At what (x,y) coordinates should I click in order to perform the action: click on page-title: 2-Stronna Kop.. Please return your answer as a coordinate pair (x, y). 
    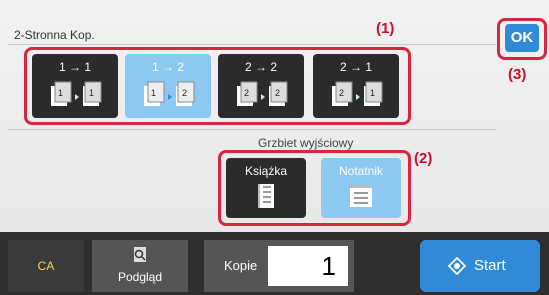
    Looking at the image, I should click on (54, 35).